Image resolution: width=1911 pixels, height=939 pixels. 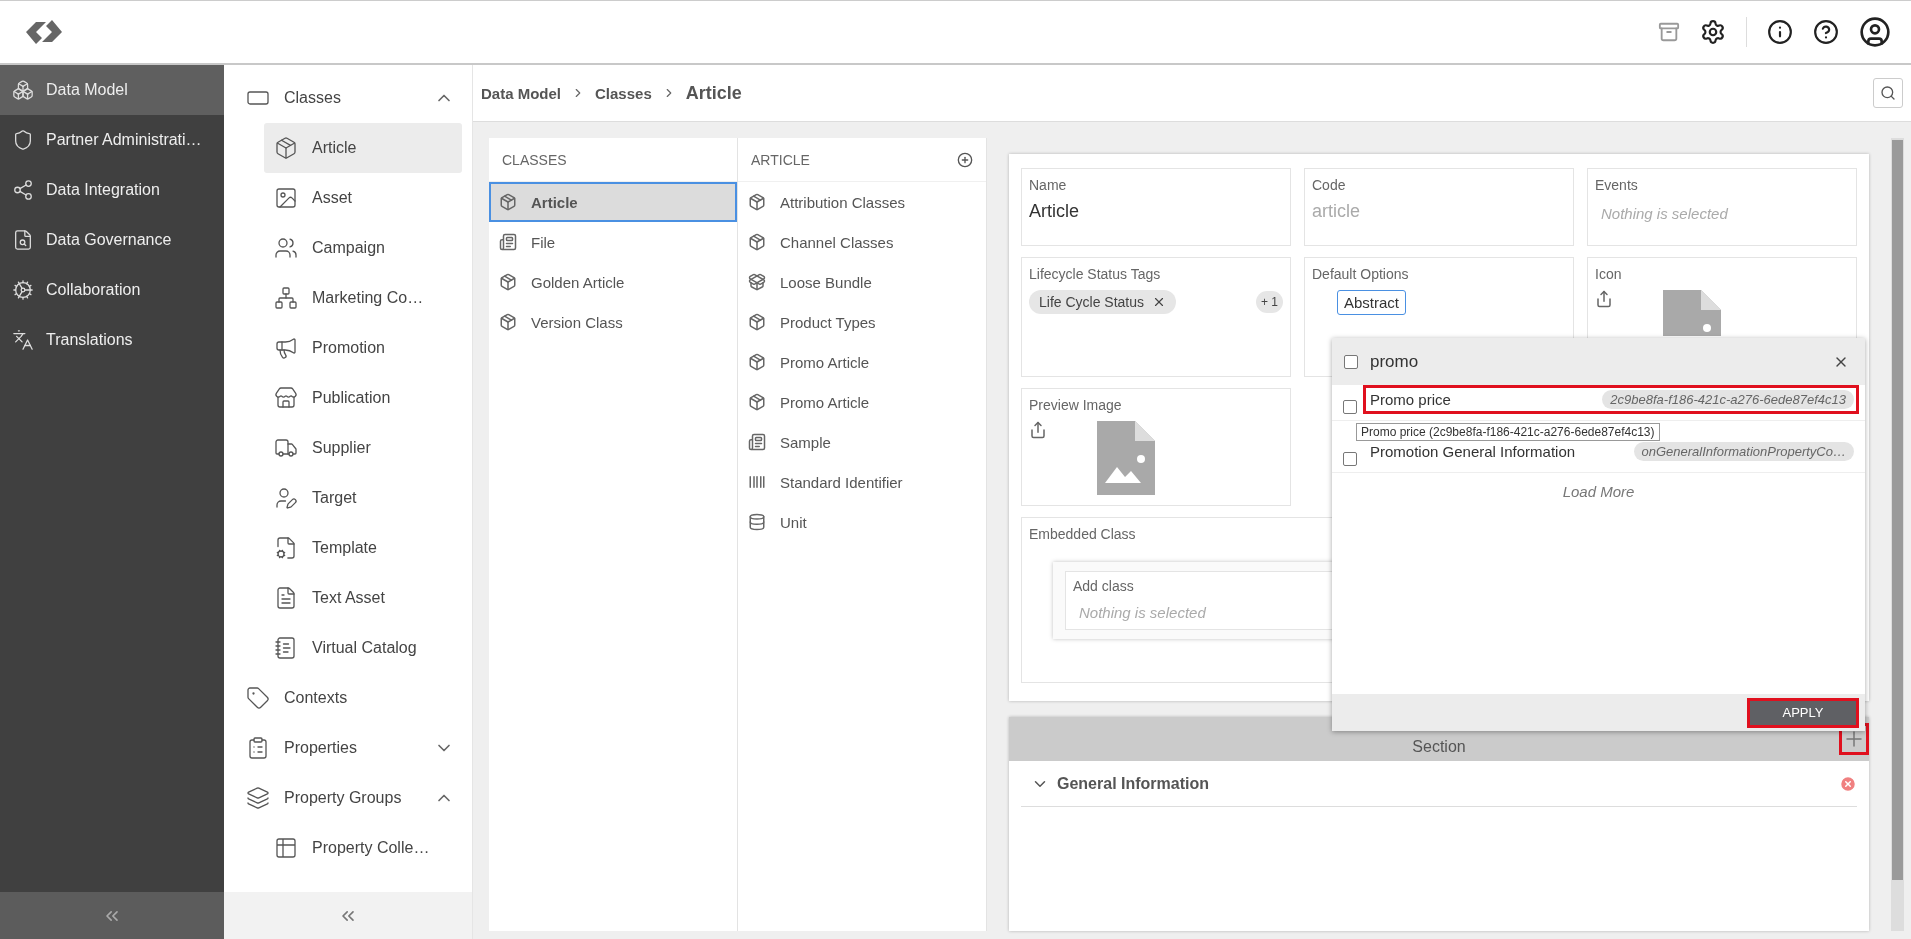 I want to click on nav-item: Contexts, so click(x=354, y=698).